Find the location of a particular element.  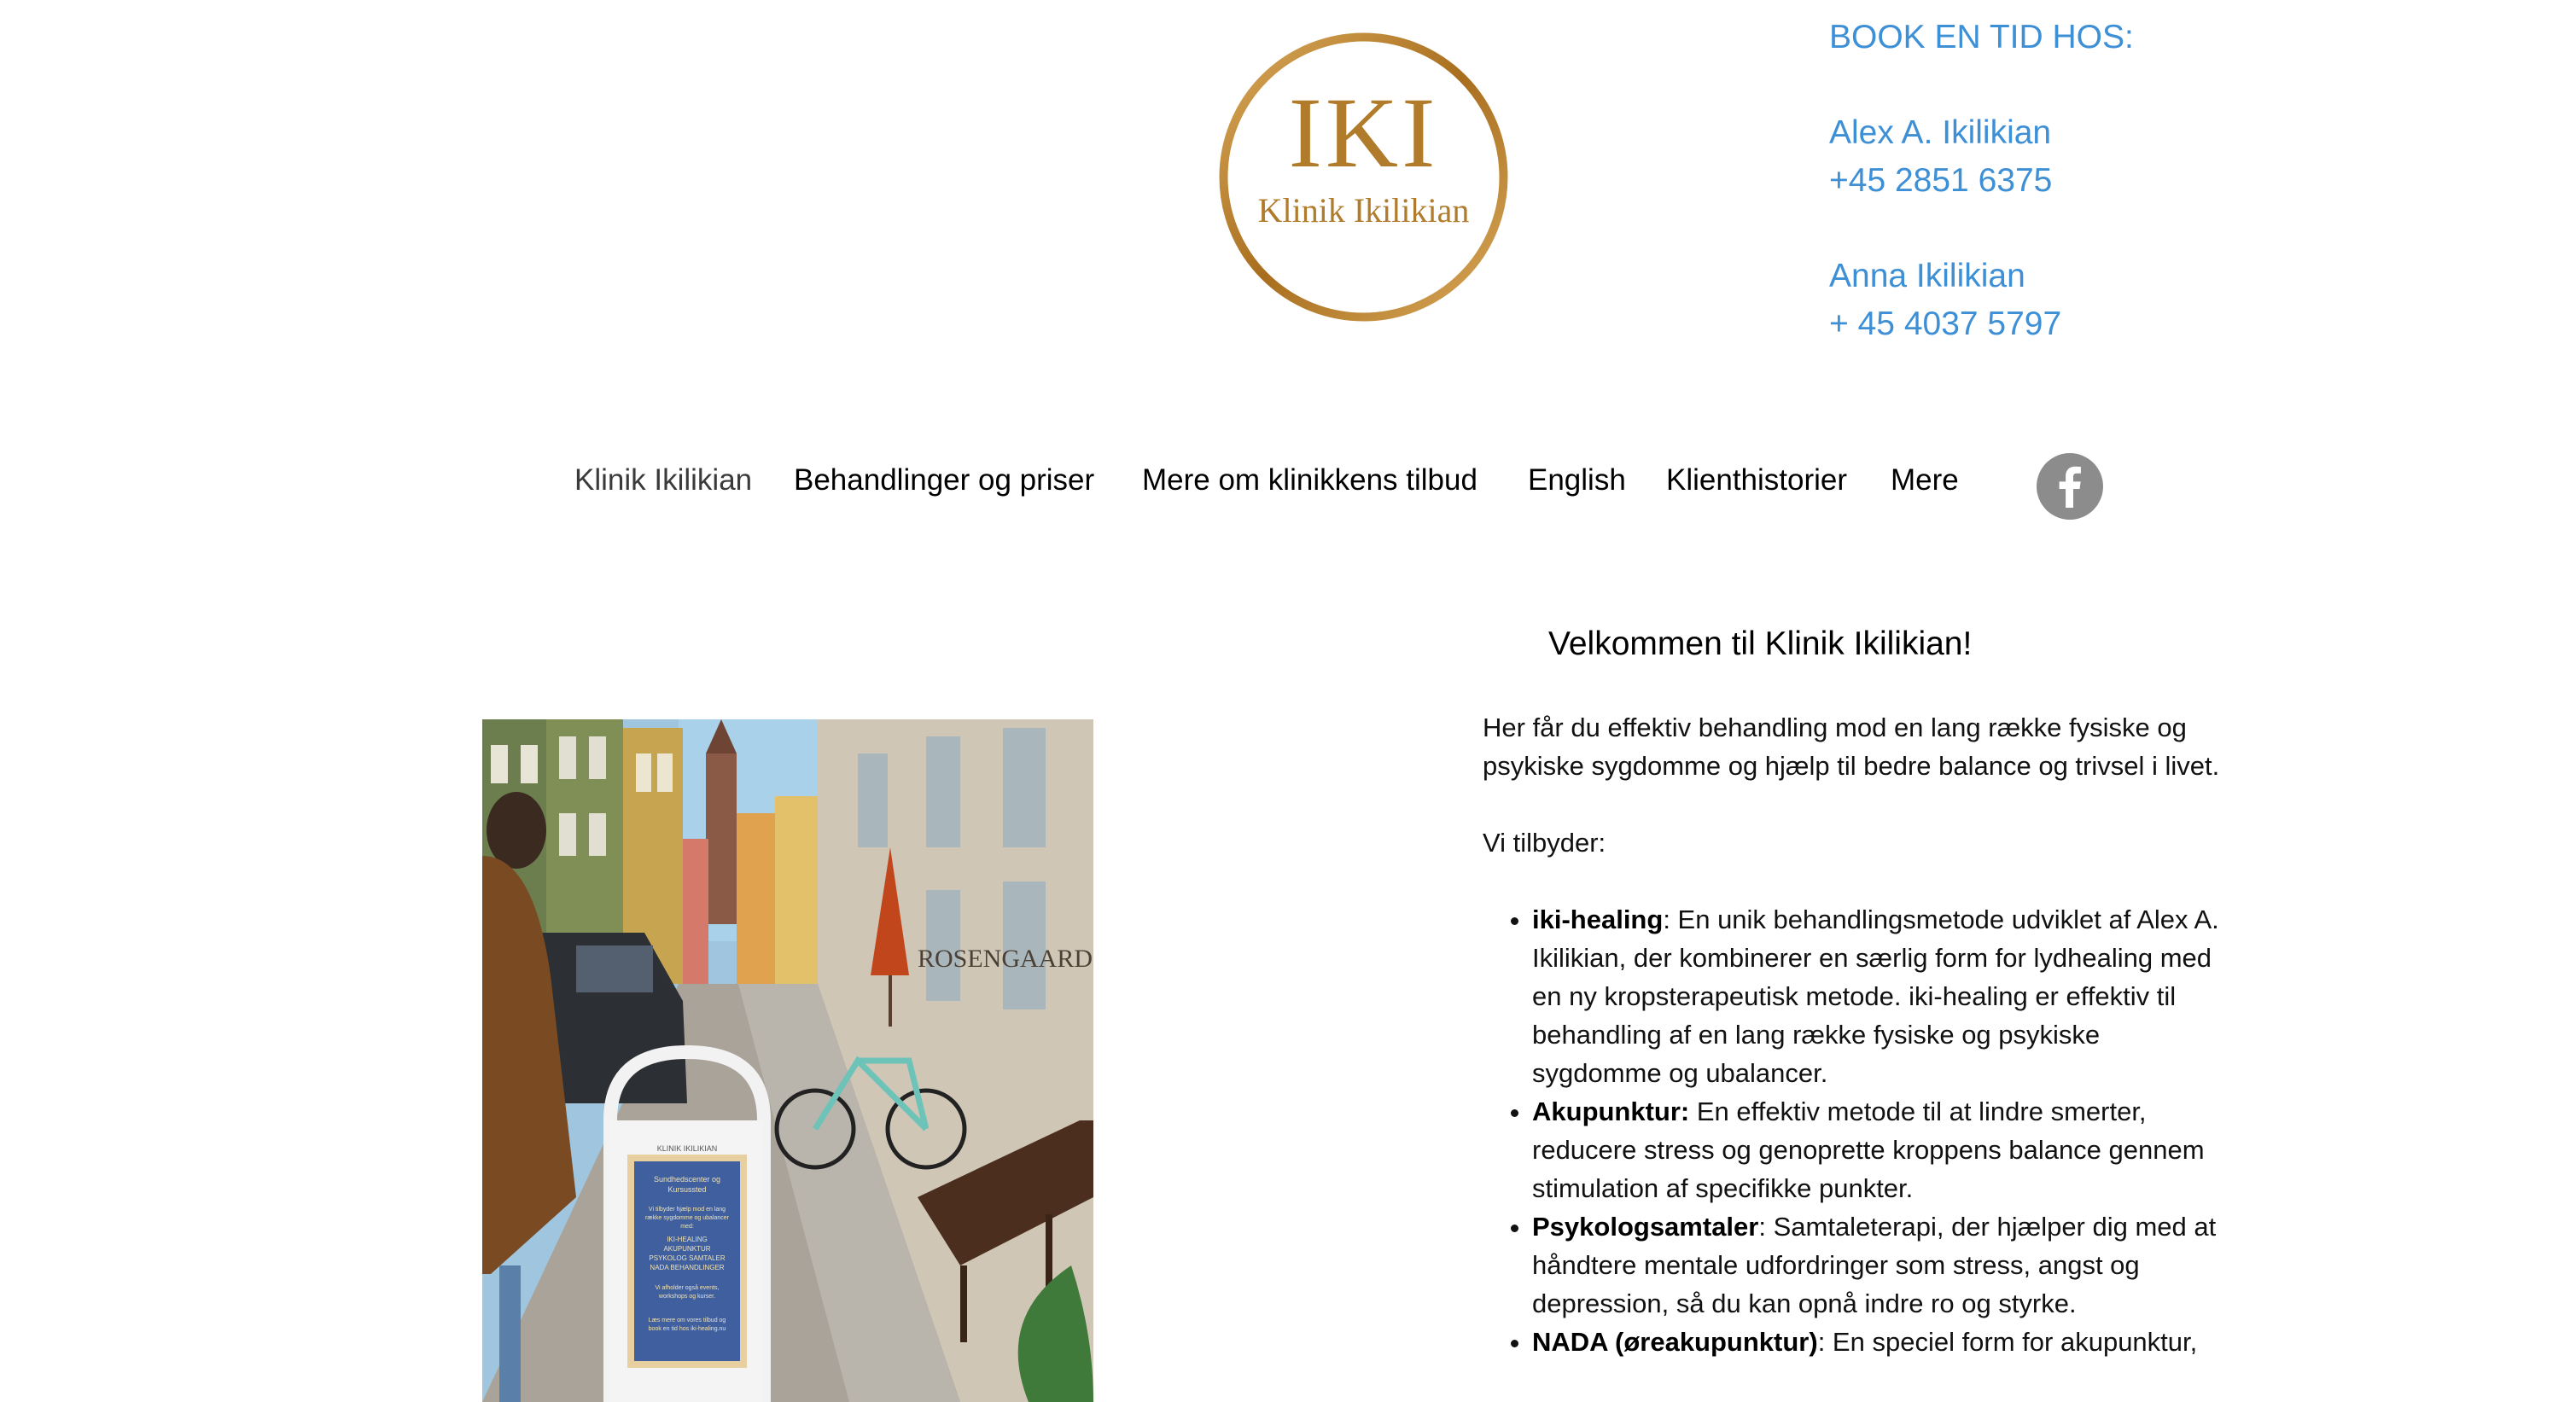

service-title: NADA (øreakupunktur) is located at coordinates (1675, 1342).